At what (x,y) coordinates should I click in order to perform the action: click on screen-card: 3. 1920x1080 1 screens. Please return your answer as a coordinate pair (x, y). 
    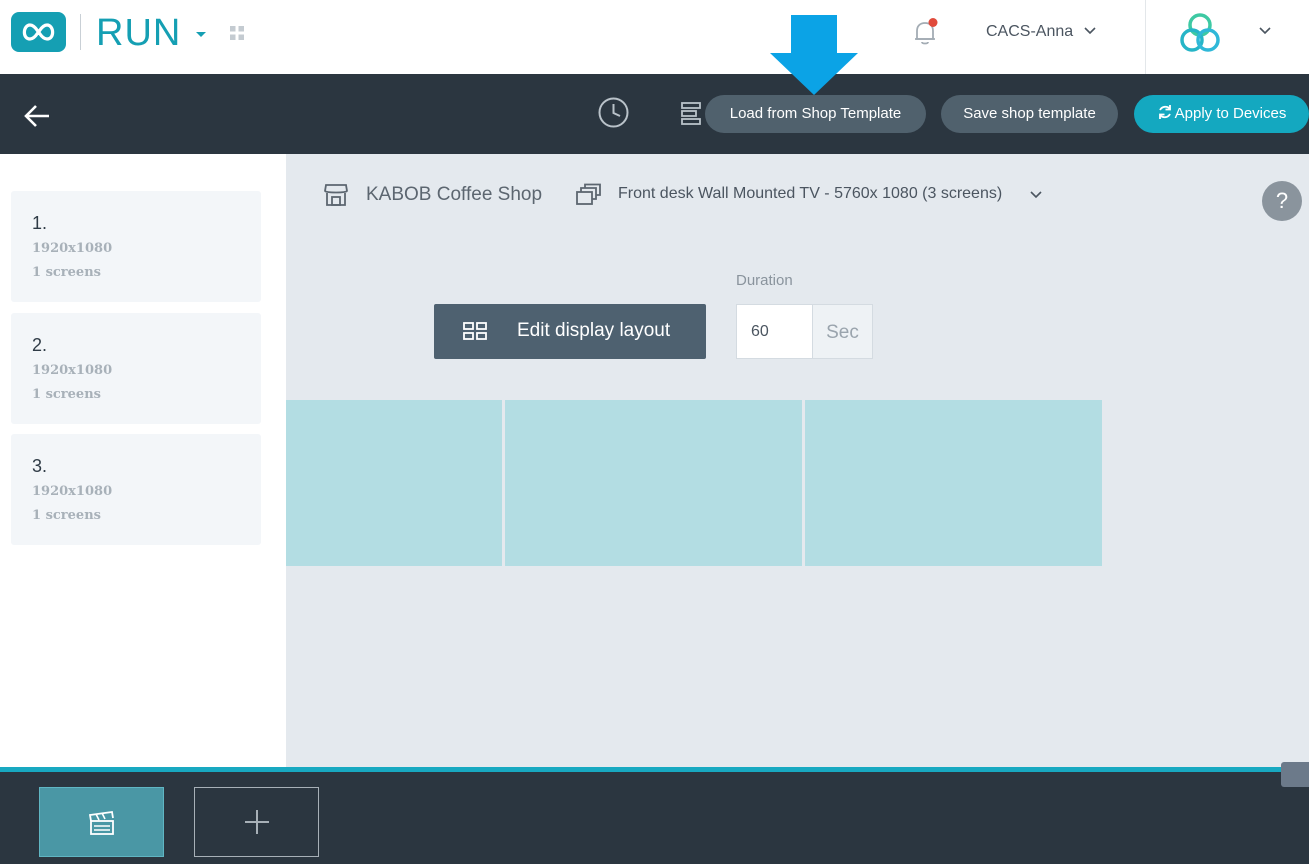
    Looking at the image, I should click on (136, 489).